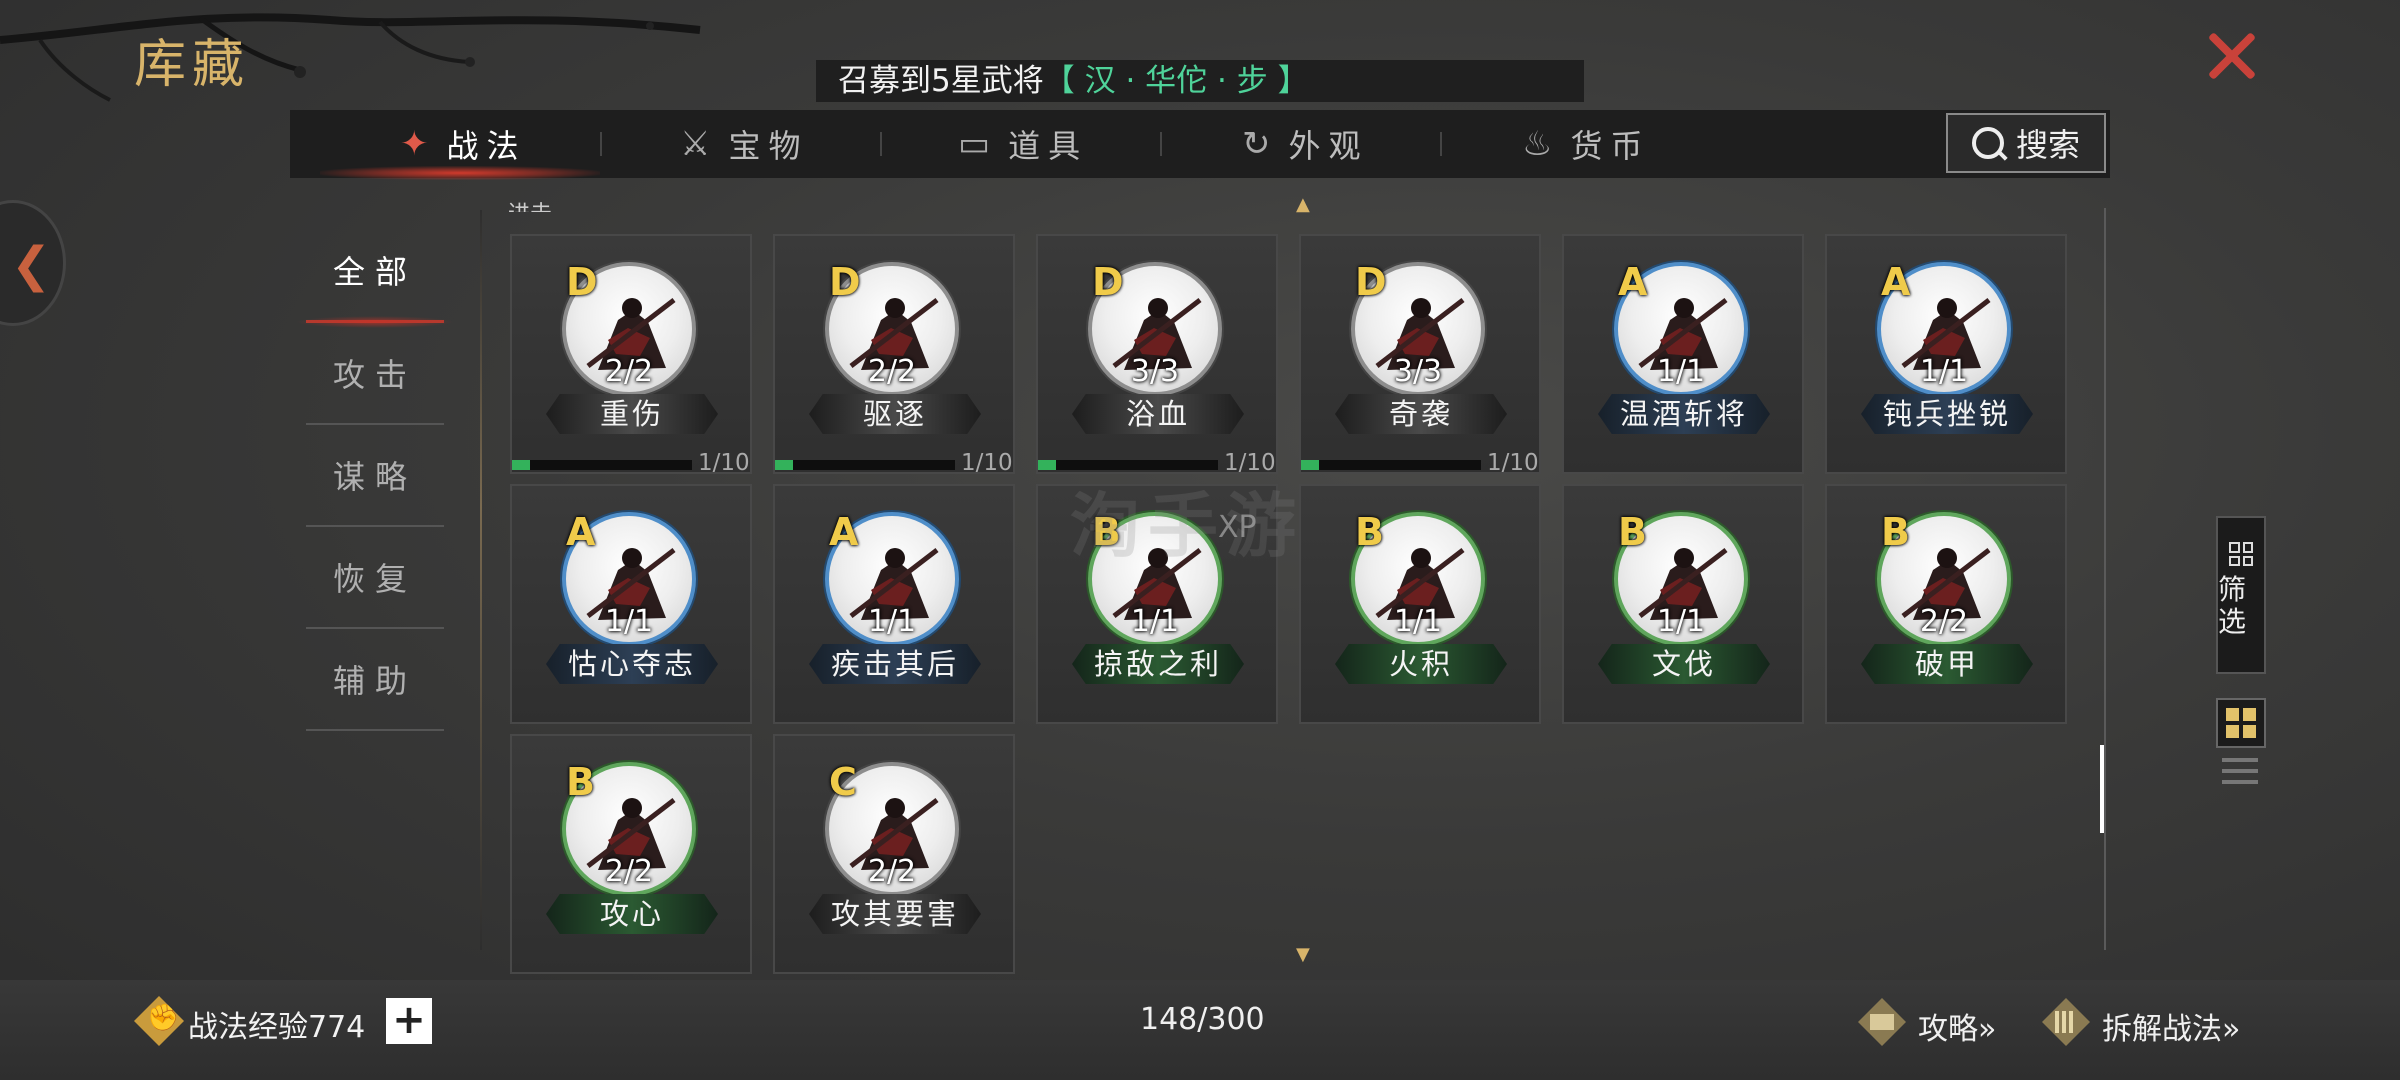  Describe the element at coordinates (632, 414) in the screenshot. I see `tactic-name: 重伤` at that location.